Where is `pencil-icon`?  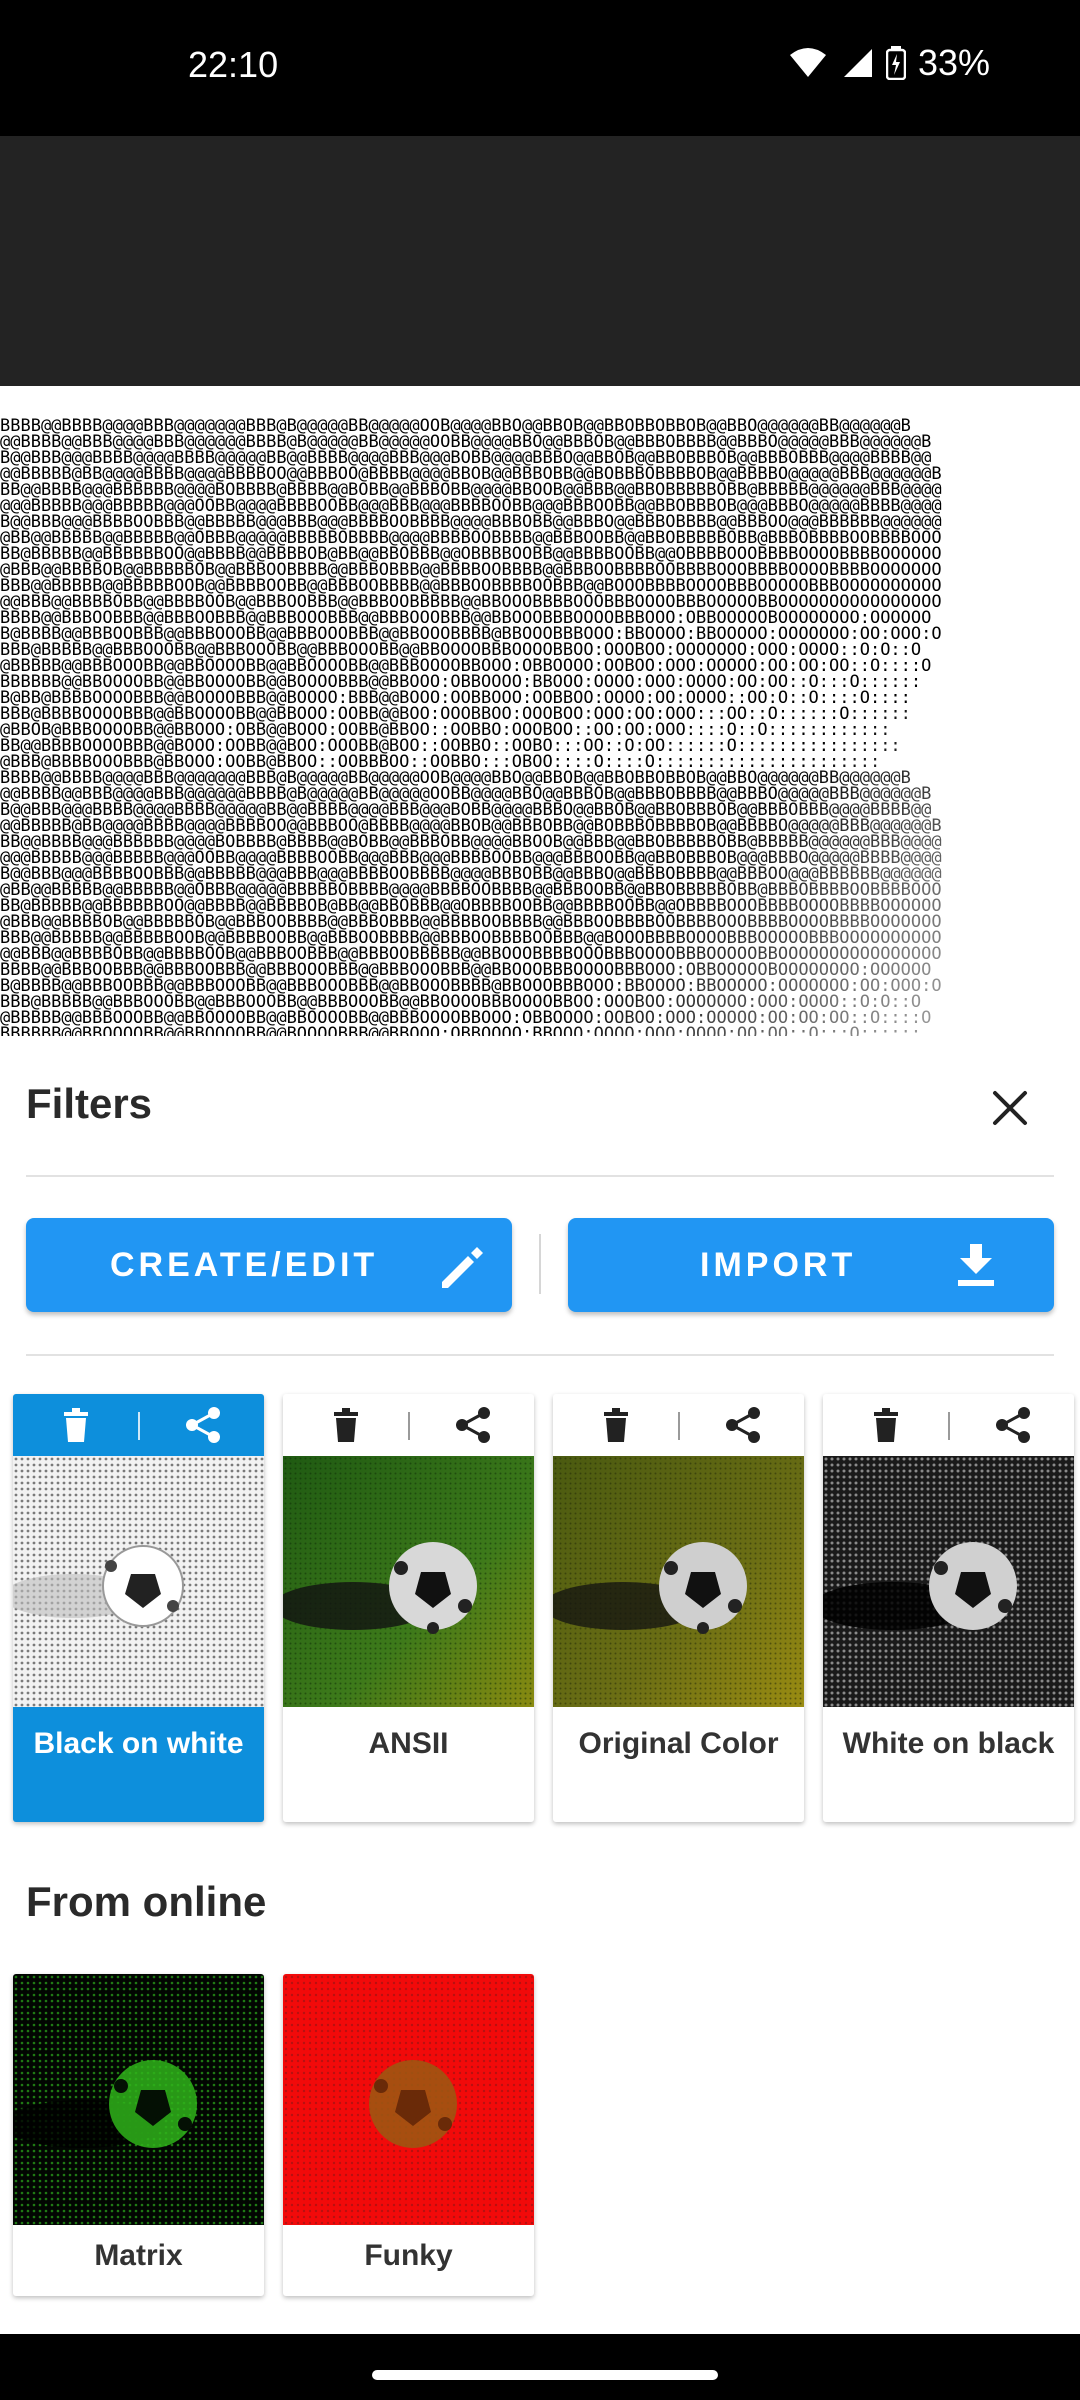
pencil-icon is located at coordinates (462, 1267).